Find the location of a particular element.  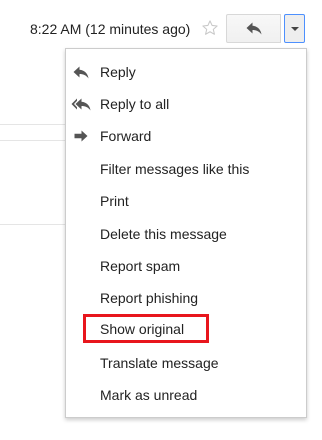

menu-item-mark-unread: Mark as unread is located at coordinates (186, 395).